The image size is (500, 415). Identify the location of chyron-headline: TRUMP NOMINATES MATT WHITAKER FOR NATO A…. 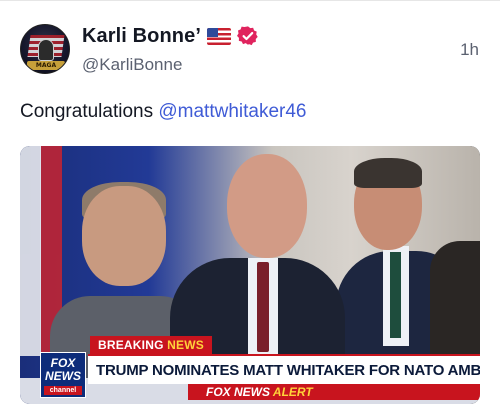
(288, 370).